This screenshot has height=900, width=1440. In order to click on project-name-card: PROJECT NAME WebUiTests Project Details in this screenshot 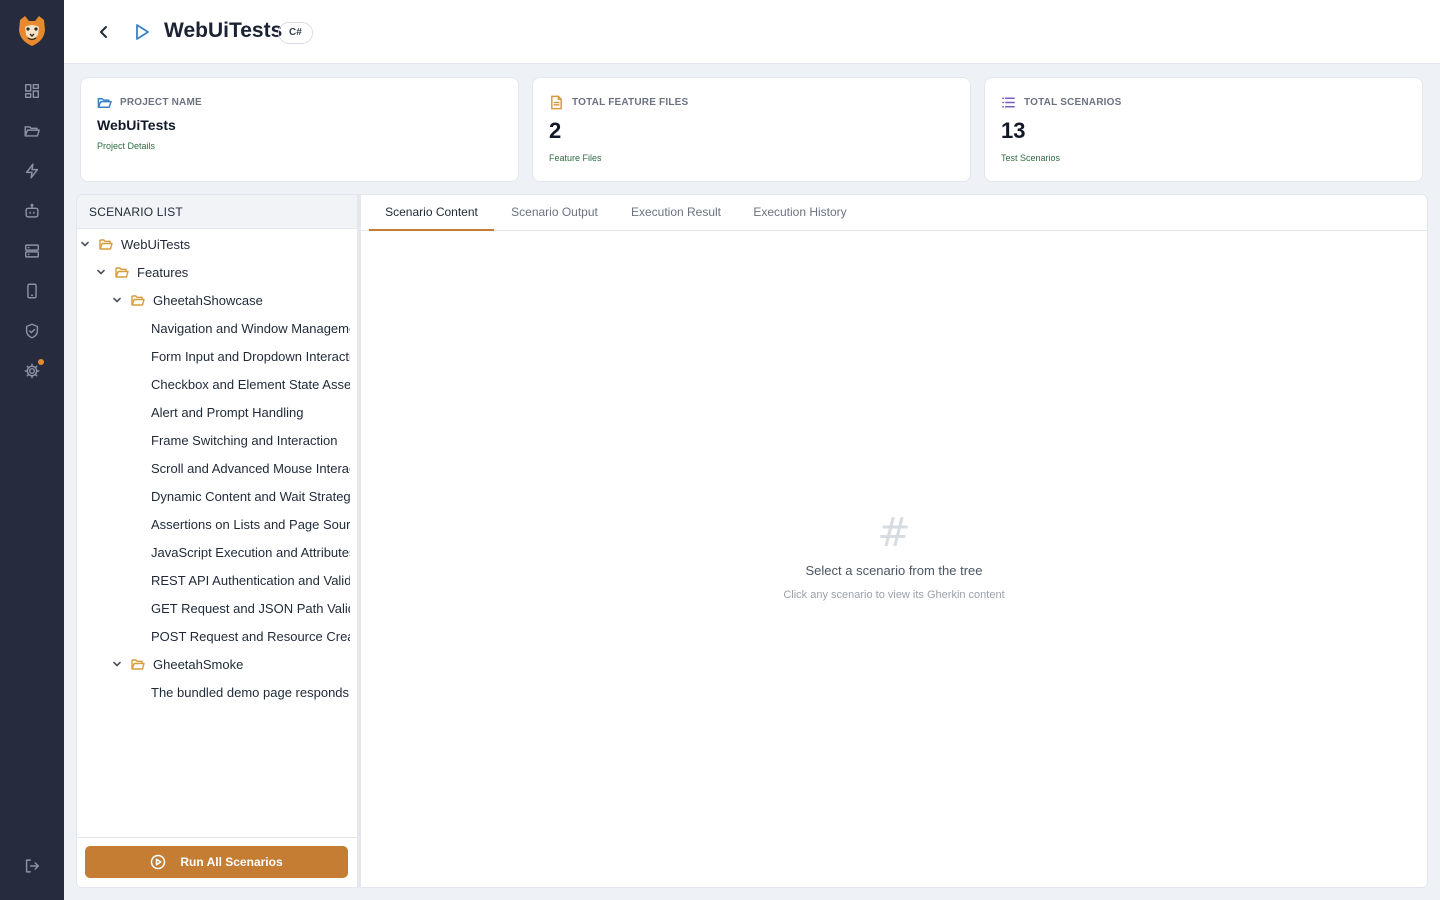, I will do `click(299, 129)`.